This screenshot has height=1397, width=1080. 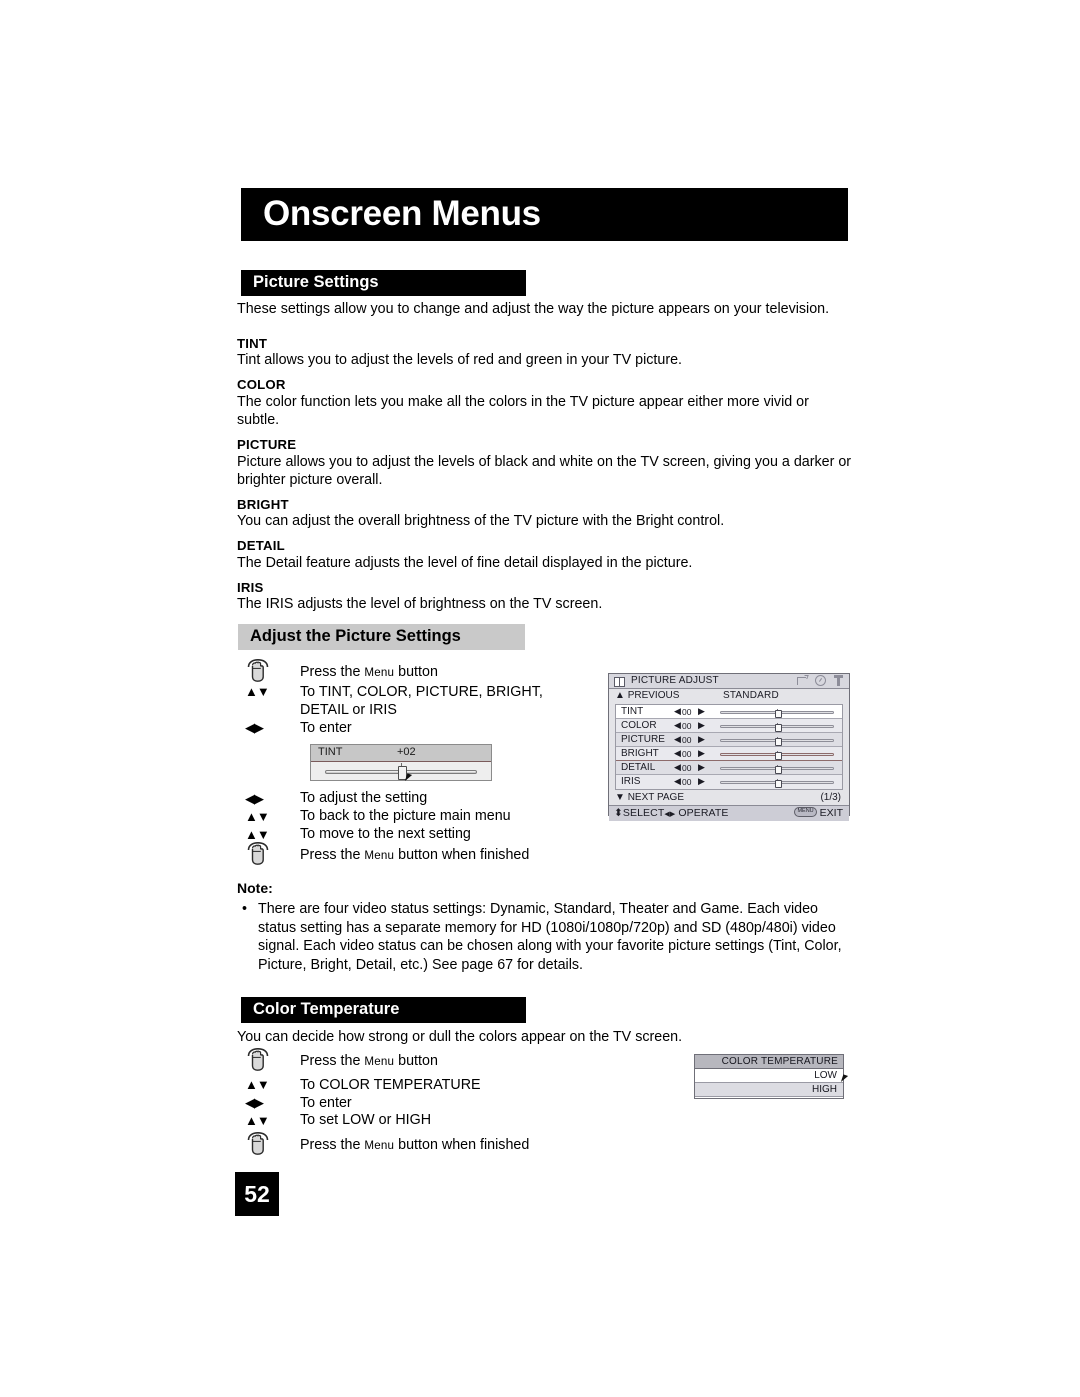 I want to click on osd-next-page-row: ▼ NEXT PAGE (1/3), so click(x=729, y=797).